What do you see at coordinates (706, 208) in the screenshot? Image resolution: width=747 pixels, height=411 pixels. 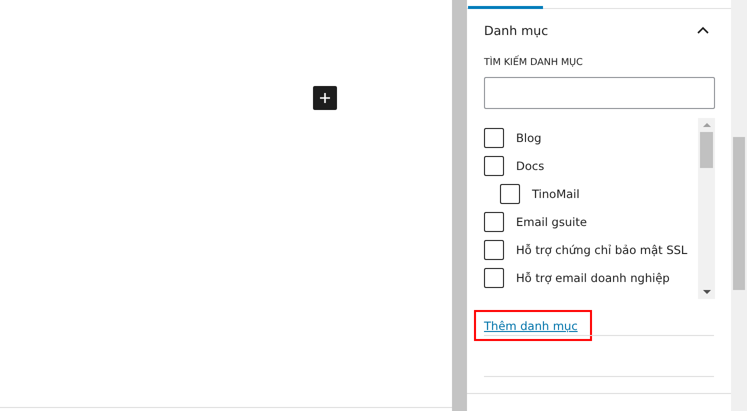 I see `list-scrollbar` at bounding box center [706, 208].